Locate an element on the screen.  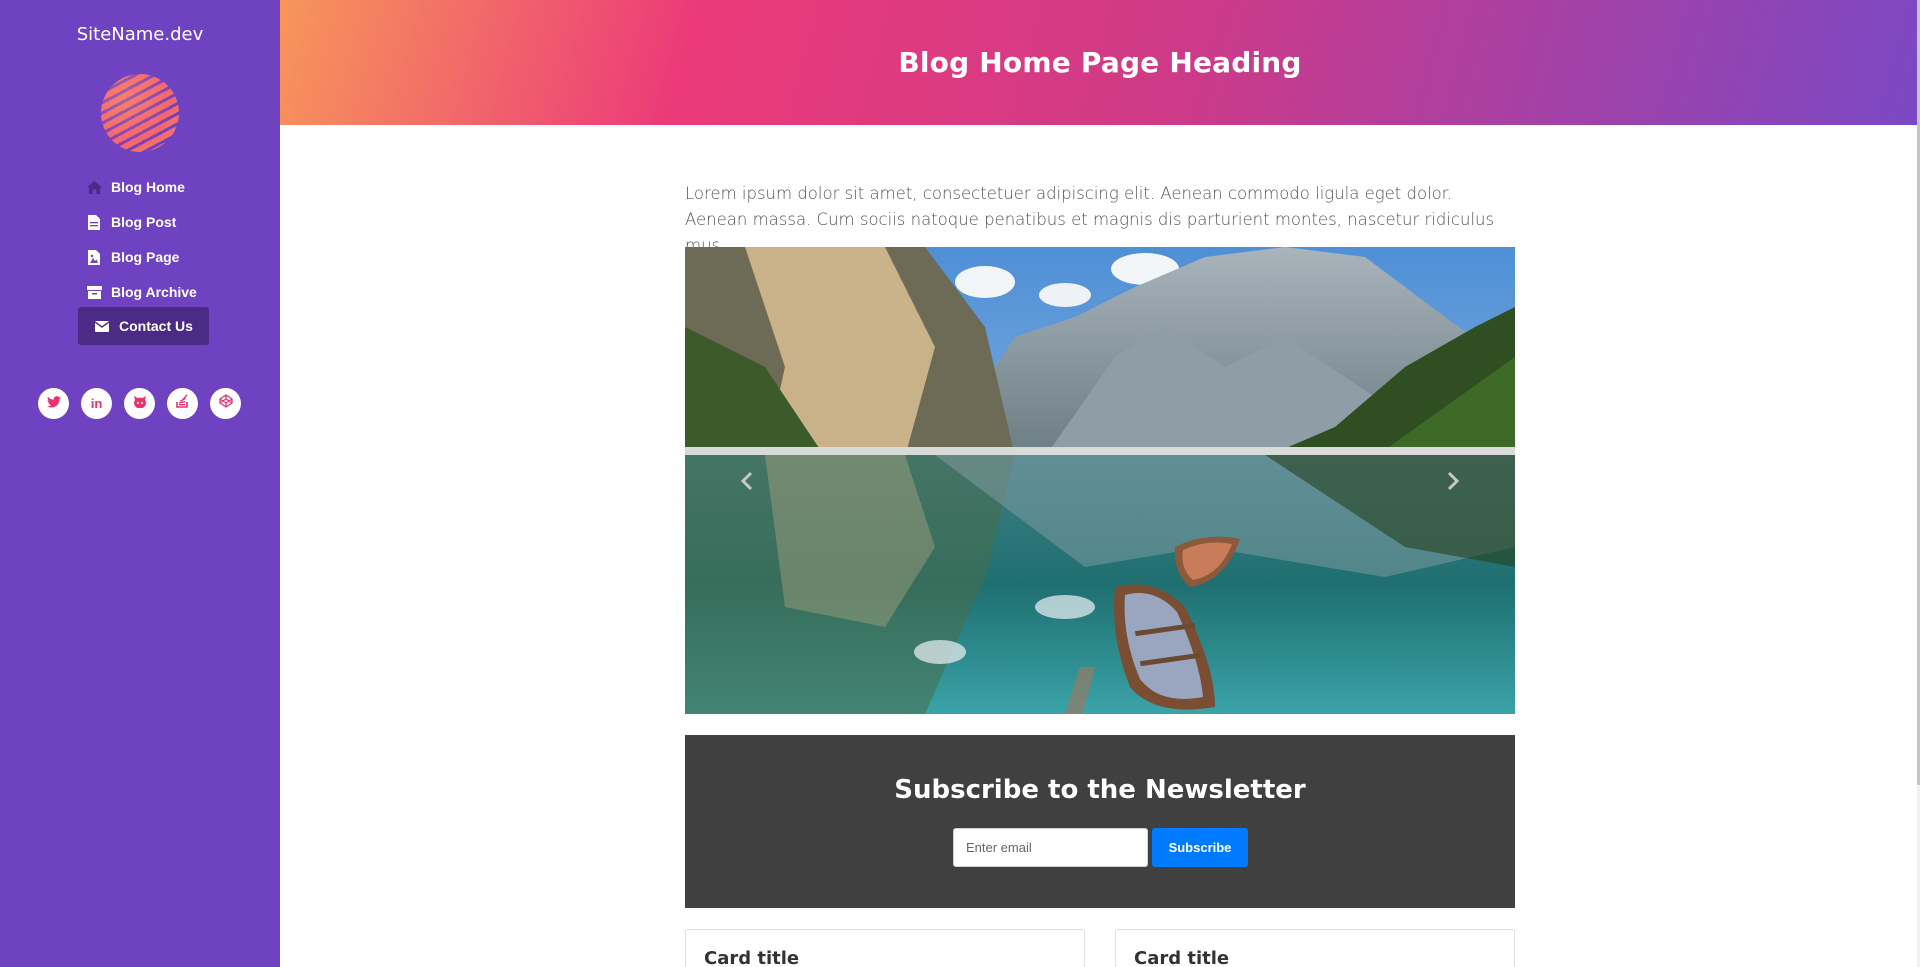
newsletter-section: Subscribe to the Newsletter Subscribe is located at coordinates (1100, 821).